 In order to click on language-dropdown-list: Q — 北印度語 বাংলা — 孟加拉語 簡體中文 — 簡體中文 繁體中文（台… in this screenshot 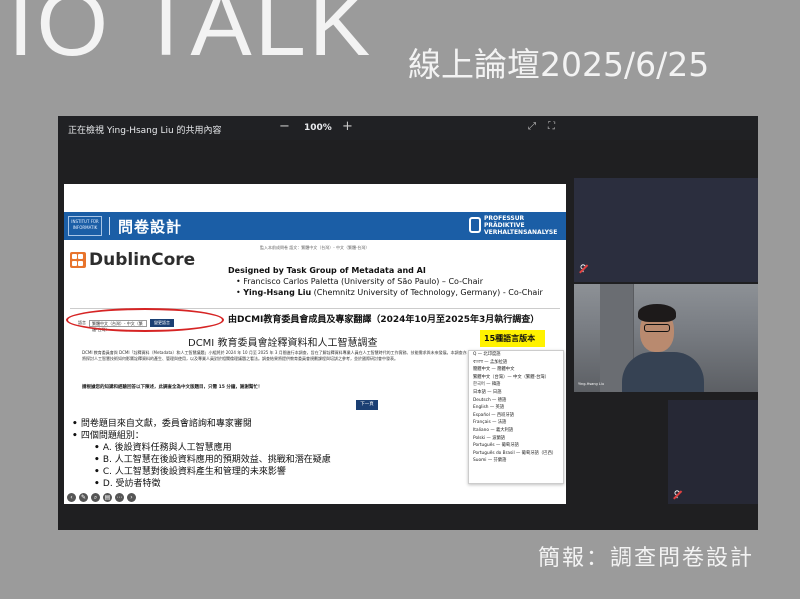, I will do `click(516, 417)`.